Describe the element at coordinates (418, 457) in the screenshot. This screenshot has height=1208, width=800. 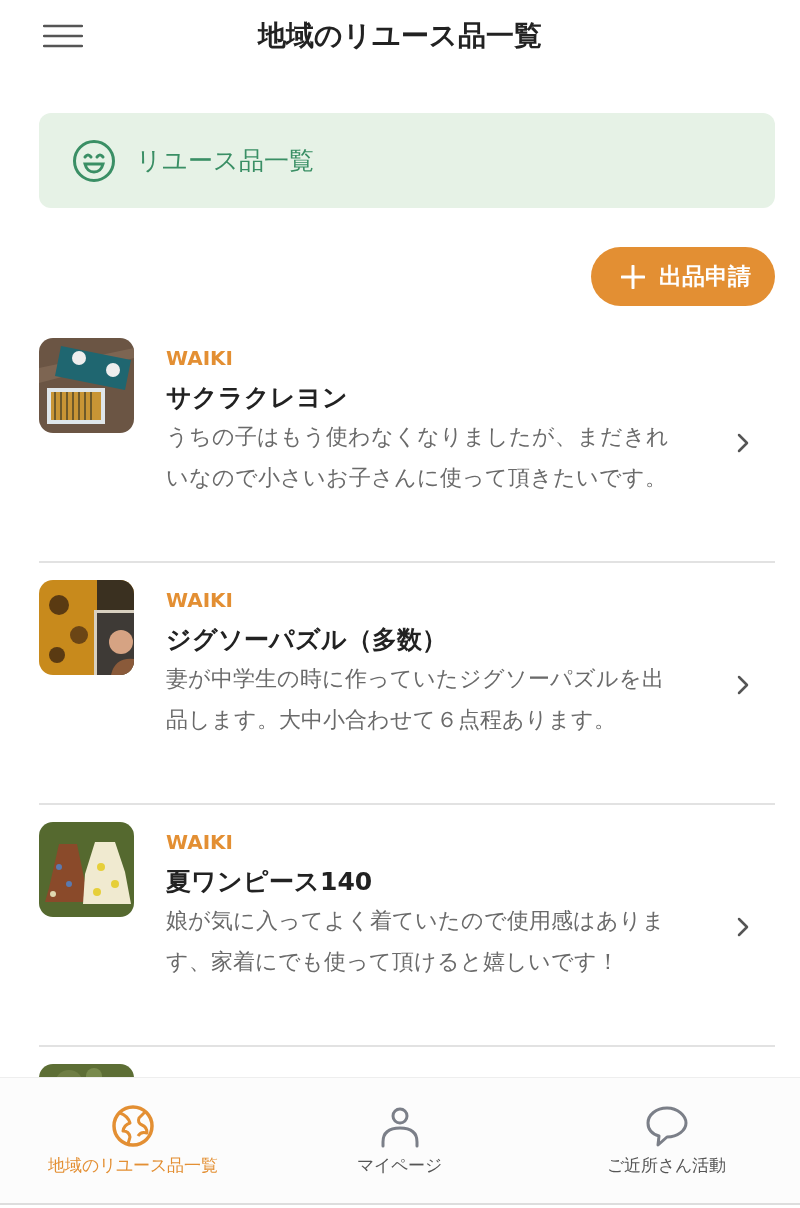
I see `item-description: うちの子はもう使わなくなりましたが、まだきれいなので小さいお子さんに使って頂きたいです。` at that location.